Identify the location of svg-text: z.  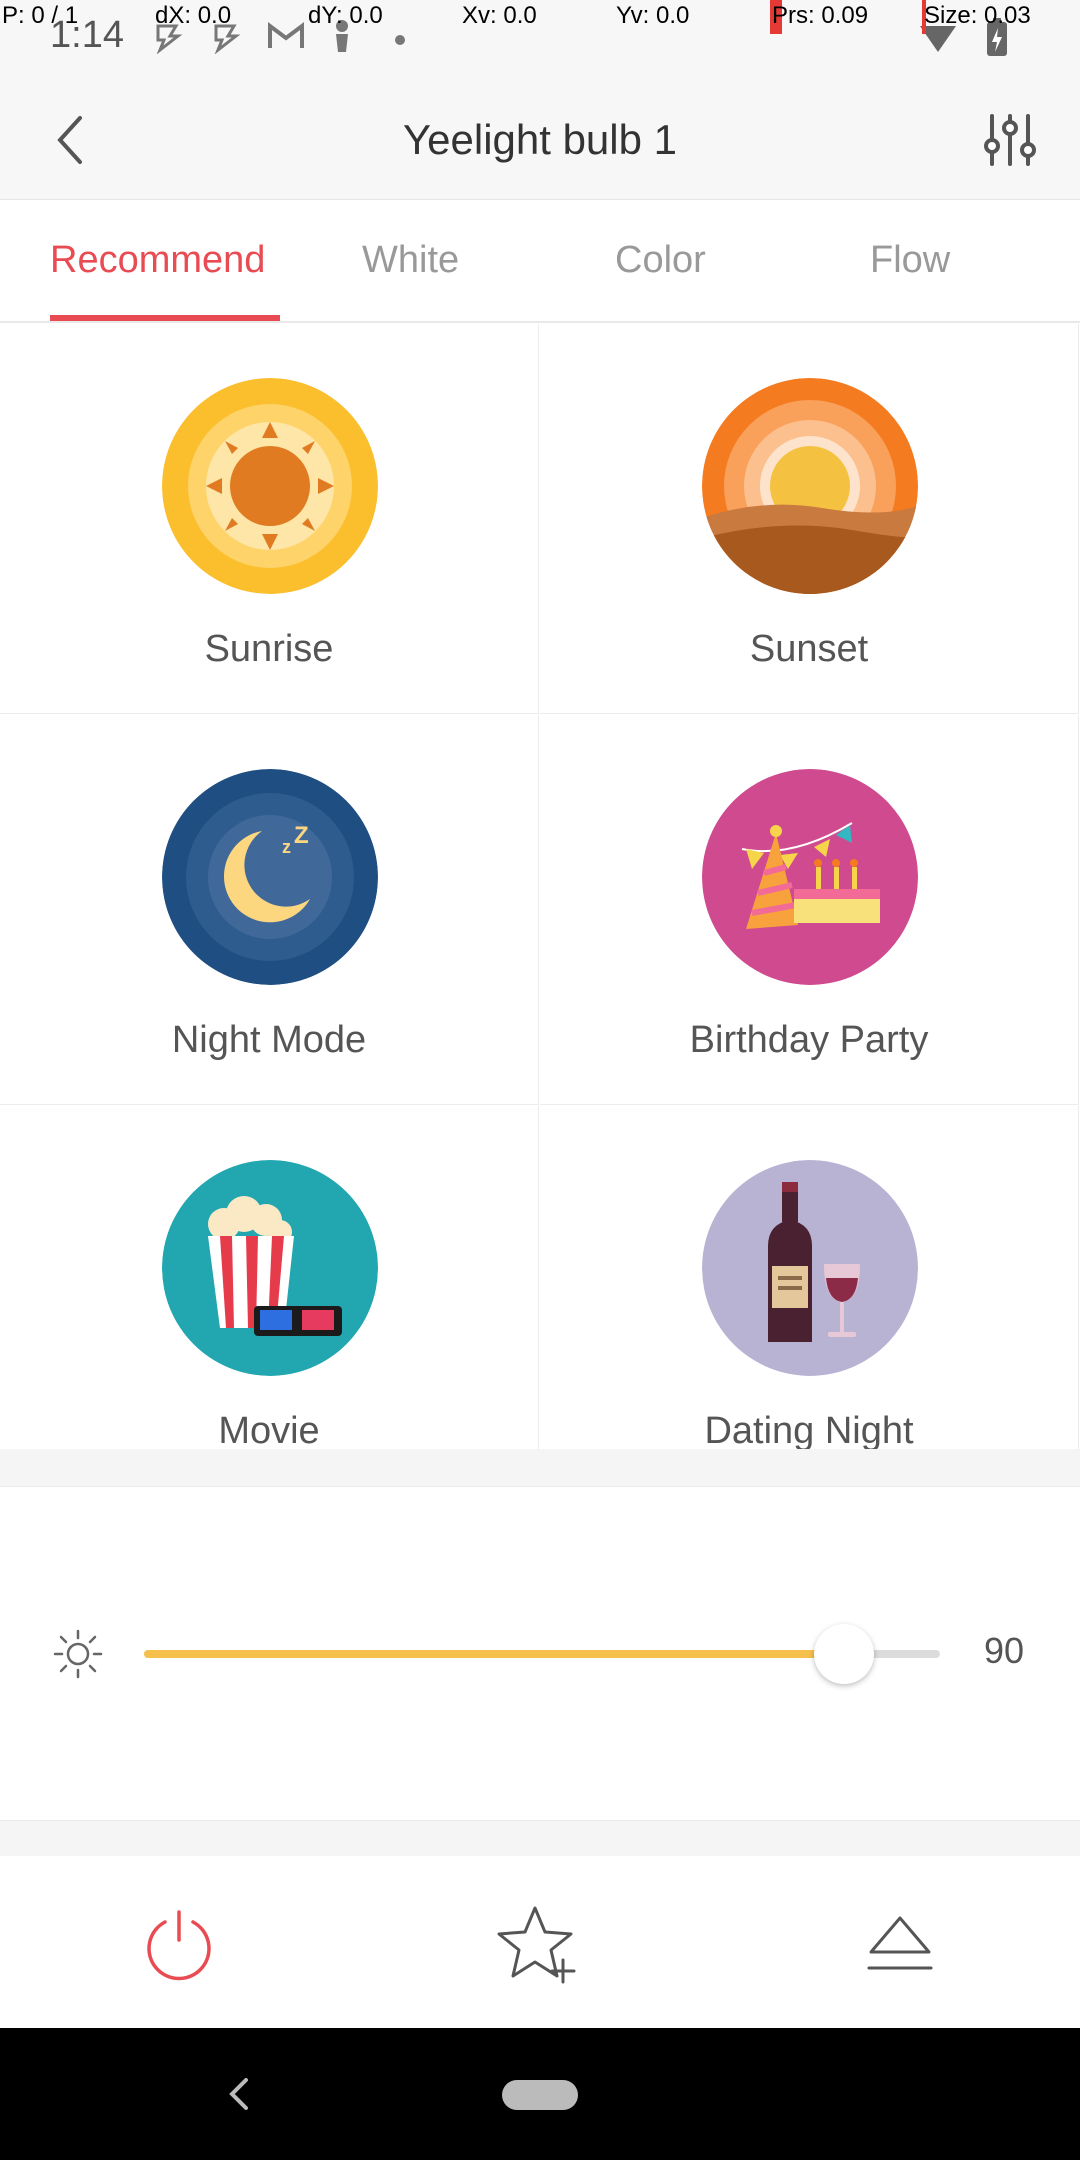
(286, 847).